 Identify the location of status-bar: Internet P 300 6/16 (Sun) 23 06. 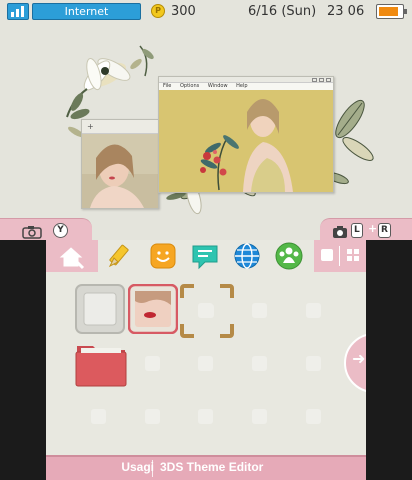
(206, 12).